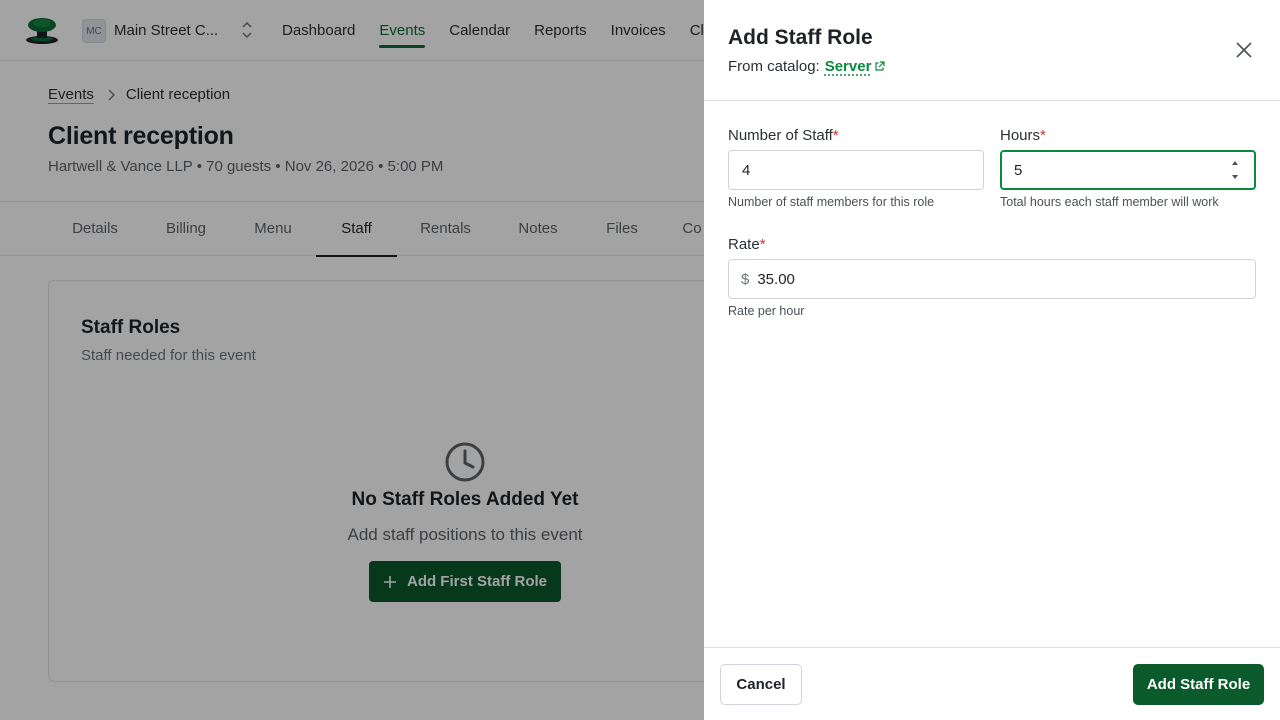 The width and height of the screenshot is (1280, 720). What do you see at coordinates (1198, 684) in the screenshot?
I see `add-staff-role-button: Add Staff Role` at bounding box center [1198, 684].